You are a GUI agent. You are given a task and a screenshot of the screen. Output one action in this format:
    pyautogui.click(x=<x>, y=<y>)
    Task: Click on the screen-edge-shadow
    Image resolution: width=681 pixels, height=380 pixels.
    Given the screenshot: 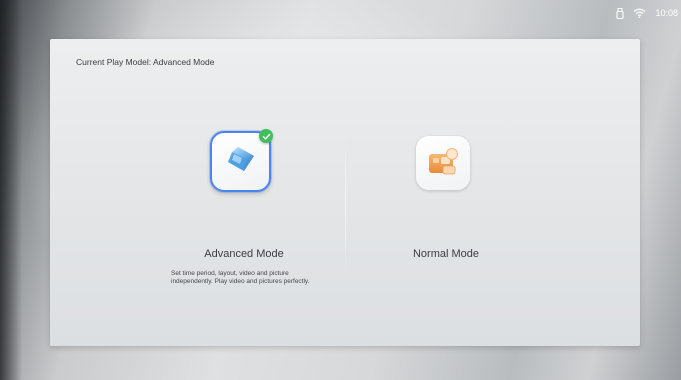 What is the action you would take?
    pyautogui.click(x=11, y=190)
    